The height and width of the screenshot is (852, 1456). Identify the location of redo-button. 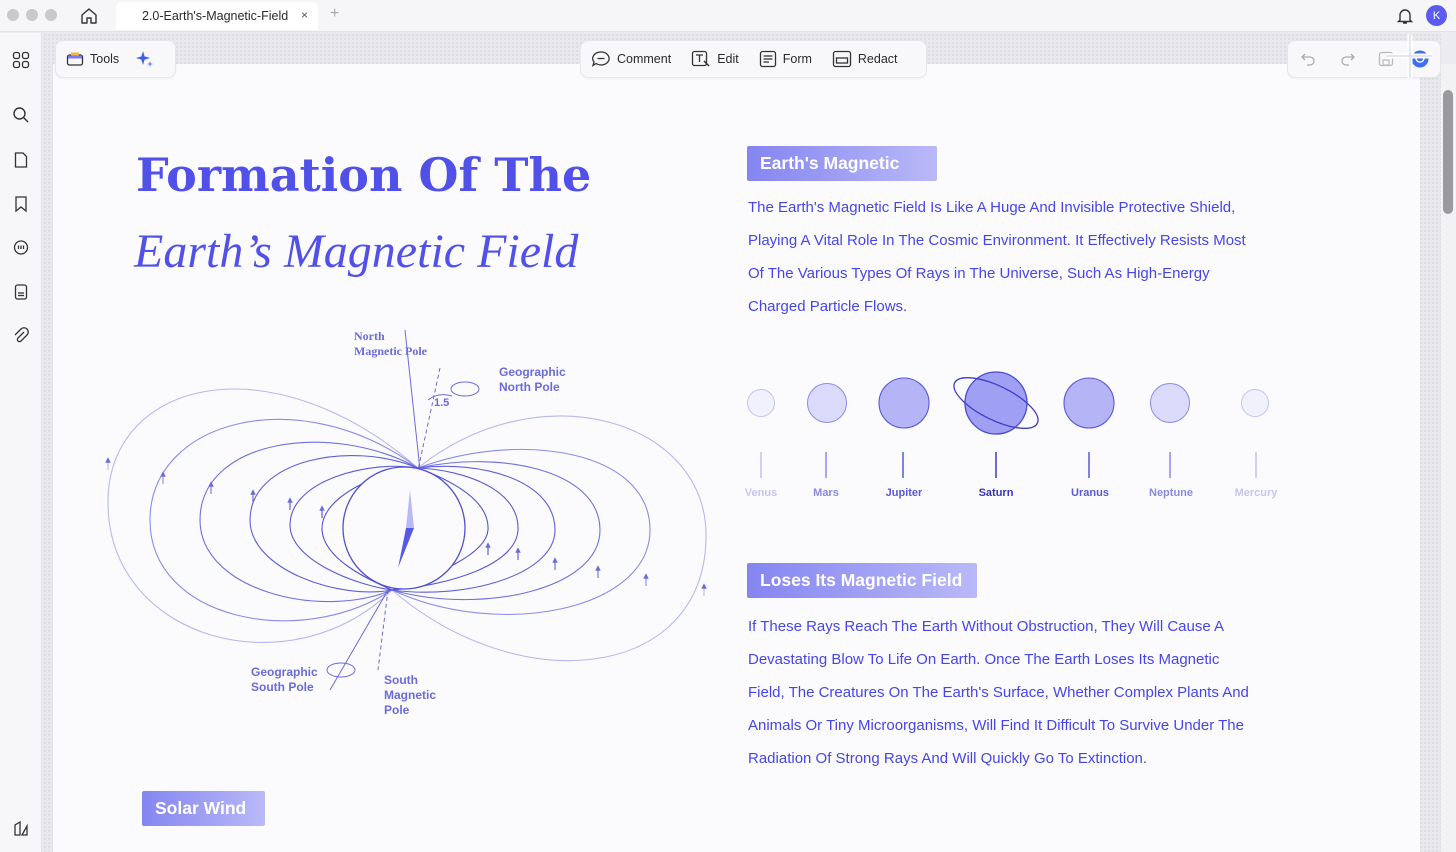
(1351, 59).